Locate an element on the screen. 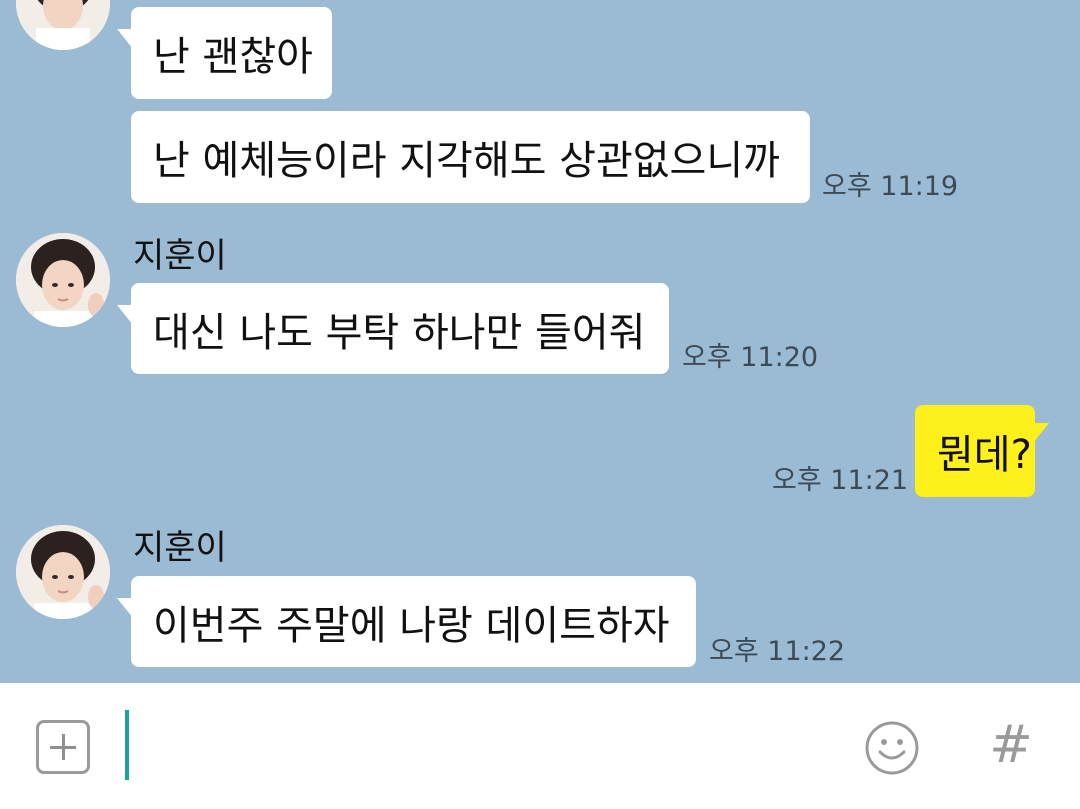  my-message-bubble: 뭔데? is located at coordinates (982, 451).